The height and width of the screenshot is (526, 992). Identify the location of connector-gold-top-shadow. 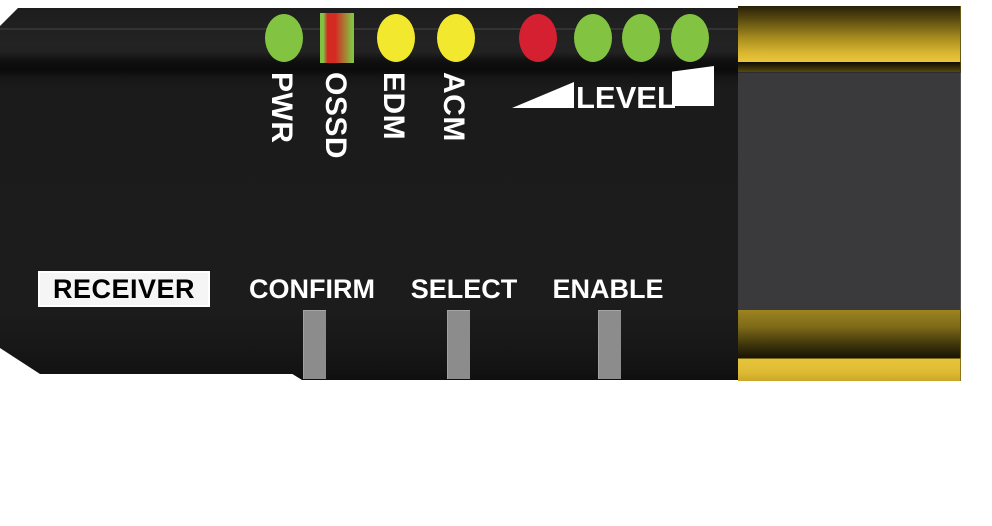
(849, 67).